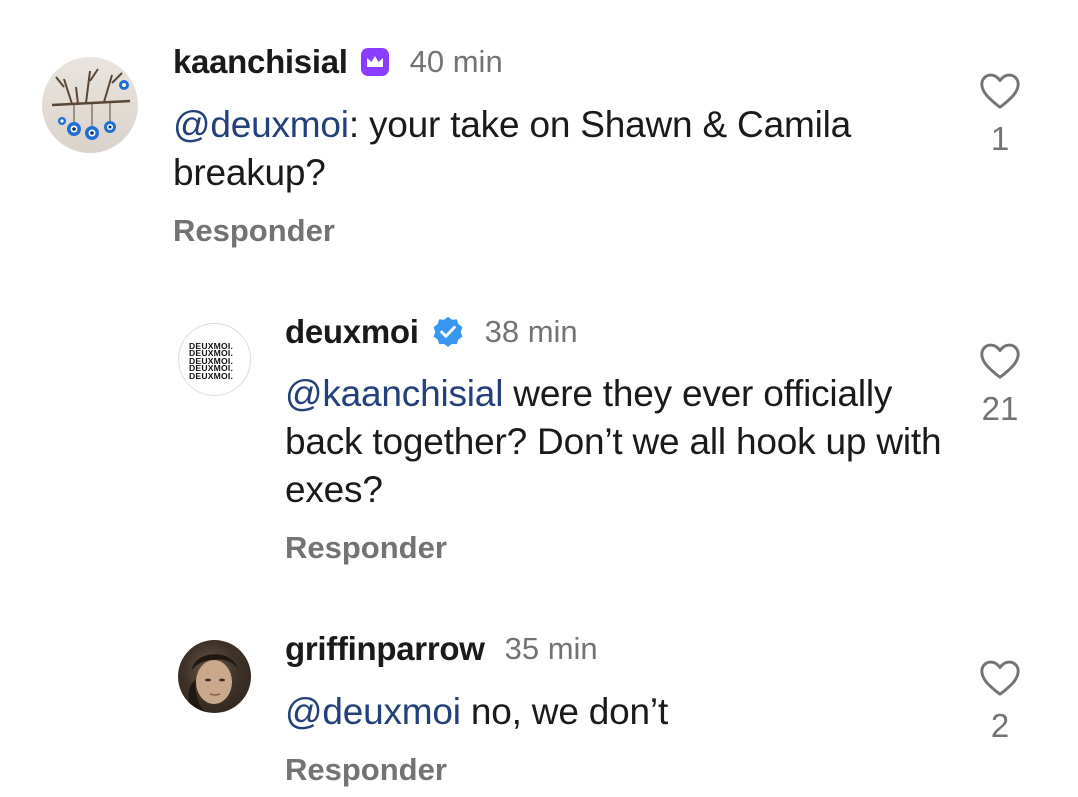 The image size is (1078, 797). What do you see at coordinates (375, 62) in the screenshot?
I see `crown-badge-icon` at bounding box center [375, 62].